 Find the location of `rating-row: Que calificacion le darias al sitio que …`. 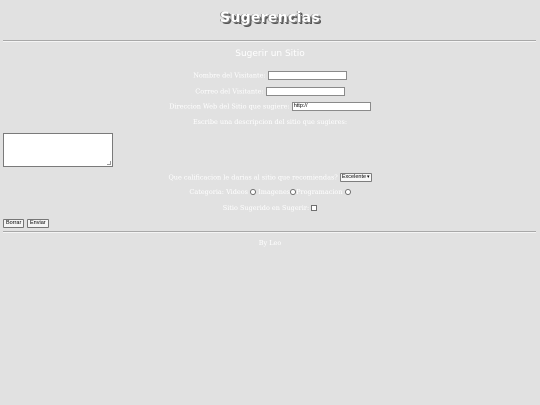

rating-row: Que calificacion le darias al sitio que … is located at coordinates (270, 177).